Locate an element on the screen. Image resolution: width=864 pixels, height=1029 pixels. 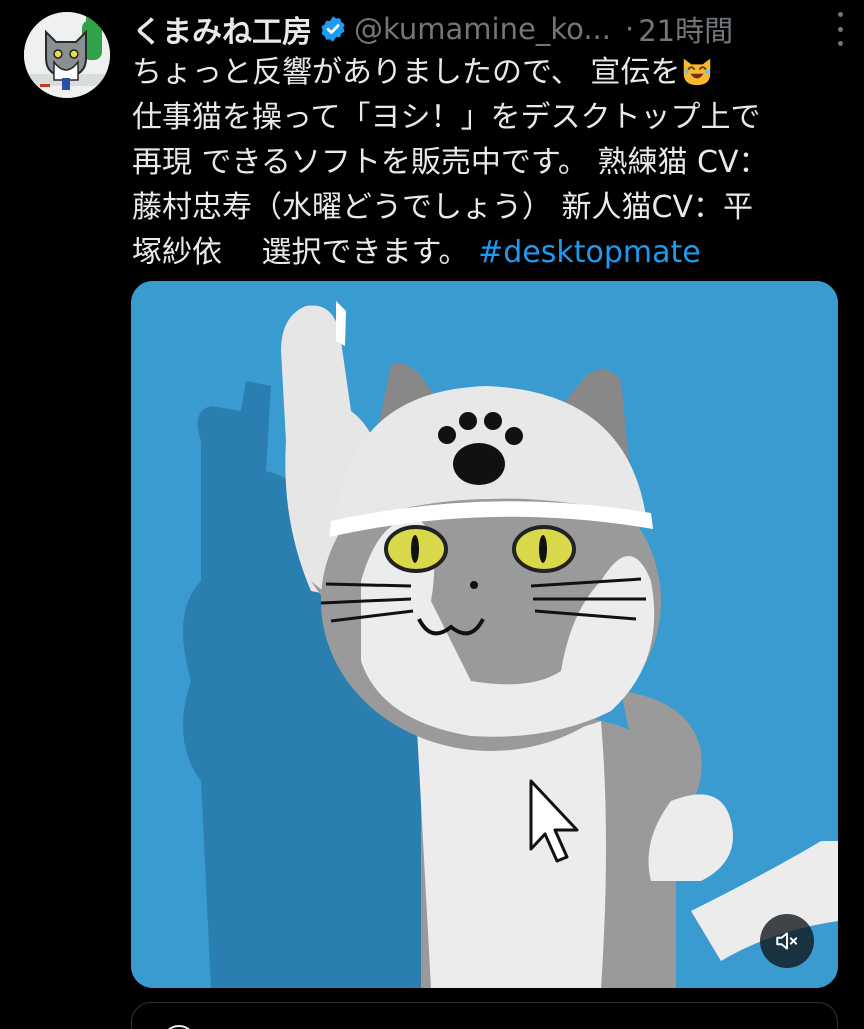
volume-muted-icon is located at coordinates (787, 941).